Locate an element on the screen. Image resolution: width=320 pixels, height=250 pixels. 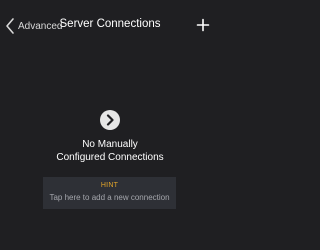
chevron-right-icon is located at coordinates (110, 120).